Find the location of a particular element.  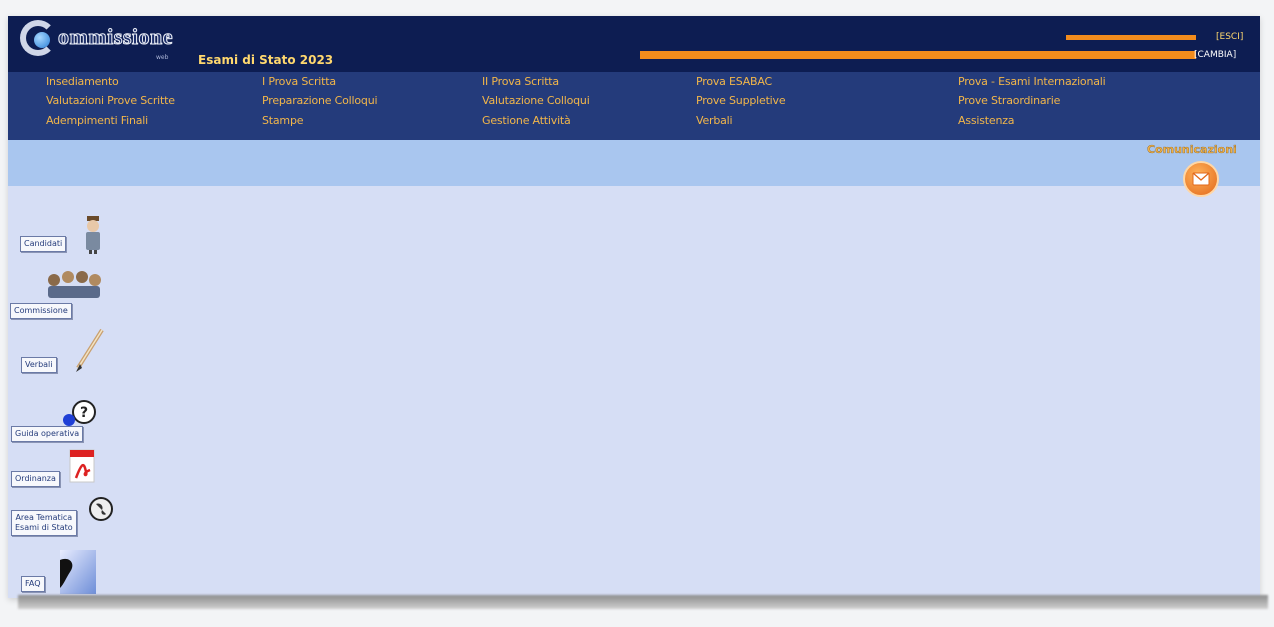

menu-insediamento: Insediamento is located at coordinates (82, 81).